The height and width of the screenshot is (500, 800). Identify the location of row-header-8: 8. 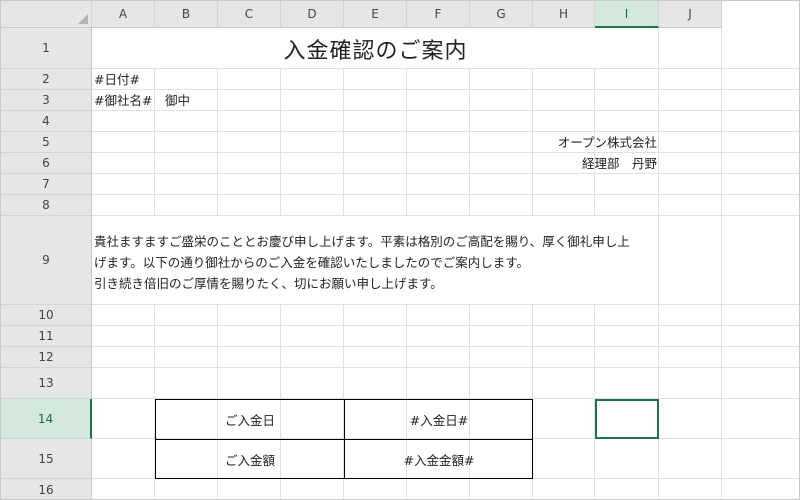
(46, 205).